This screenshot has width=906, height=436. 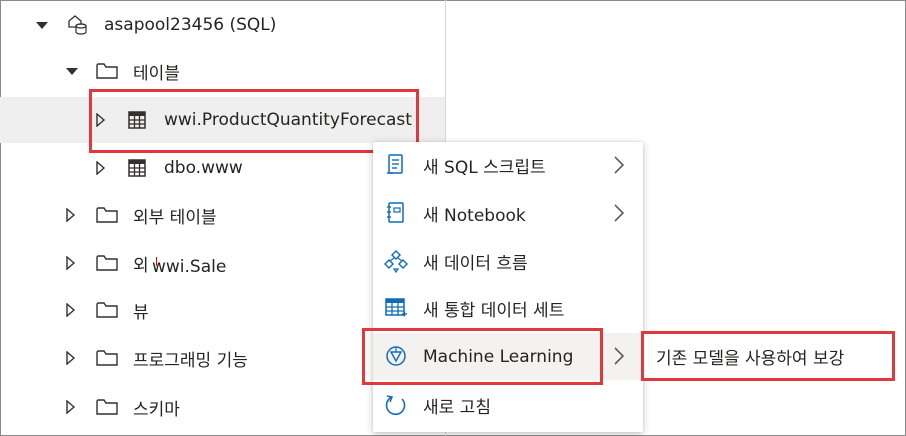 What do you see at coordinates (156, 261) in the screenshot?
I see `cursor-mark` at bounding box center [156, 261].